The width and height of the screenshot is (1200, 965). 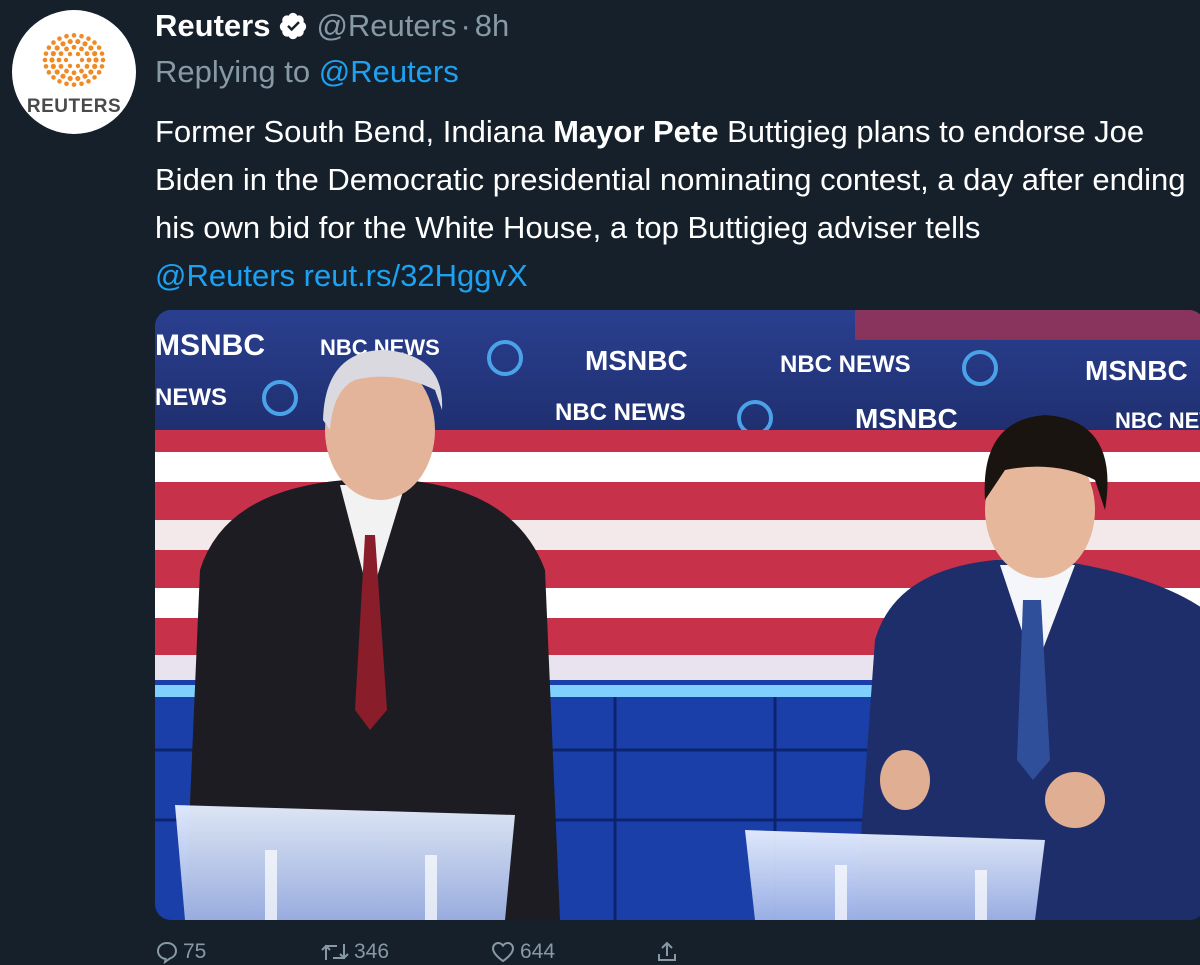 What do you see at coordinates (225, 275) in the screenshot?
I see `tweet-mention-link: @Reuters` at bounding box center [225, 275].